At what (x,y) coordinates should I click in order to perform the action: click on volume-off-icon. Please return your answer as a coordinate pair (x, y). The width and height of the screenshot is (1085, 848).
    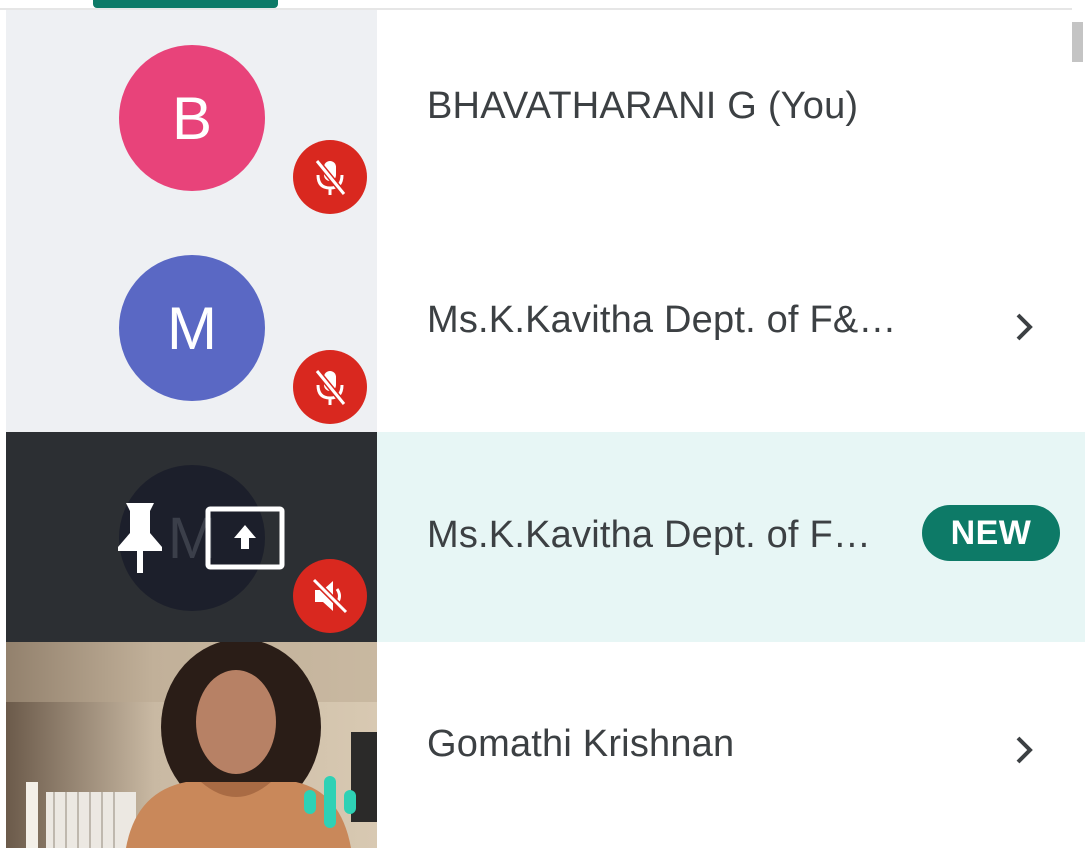
    Looking at the image, I should click on (330, 596).